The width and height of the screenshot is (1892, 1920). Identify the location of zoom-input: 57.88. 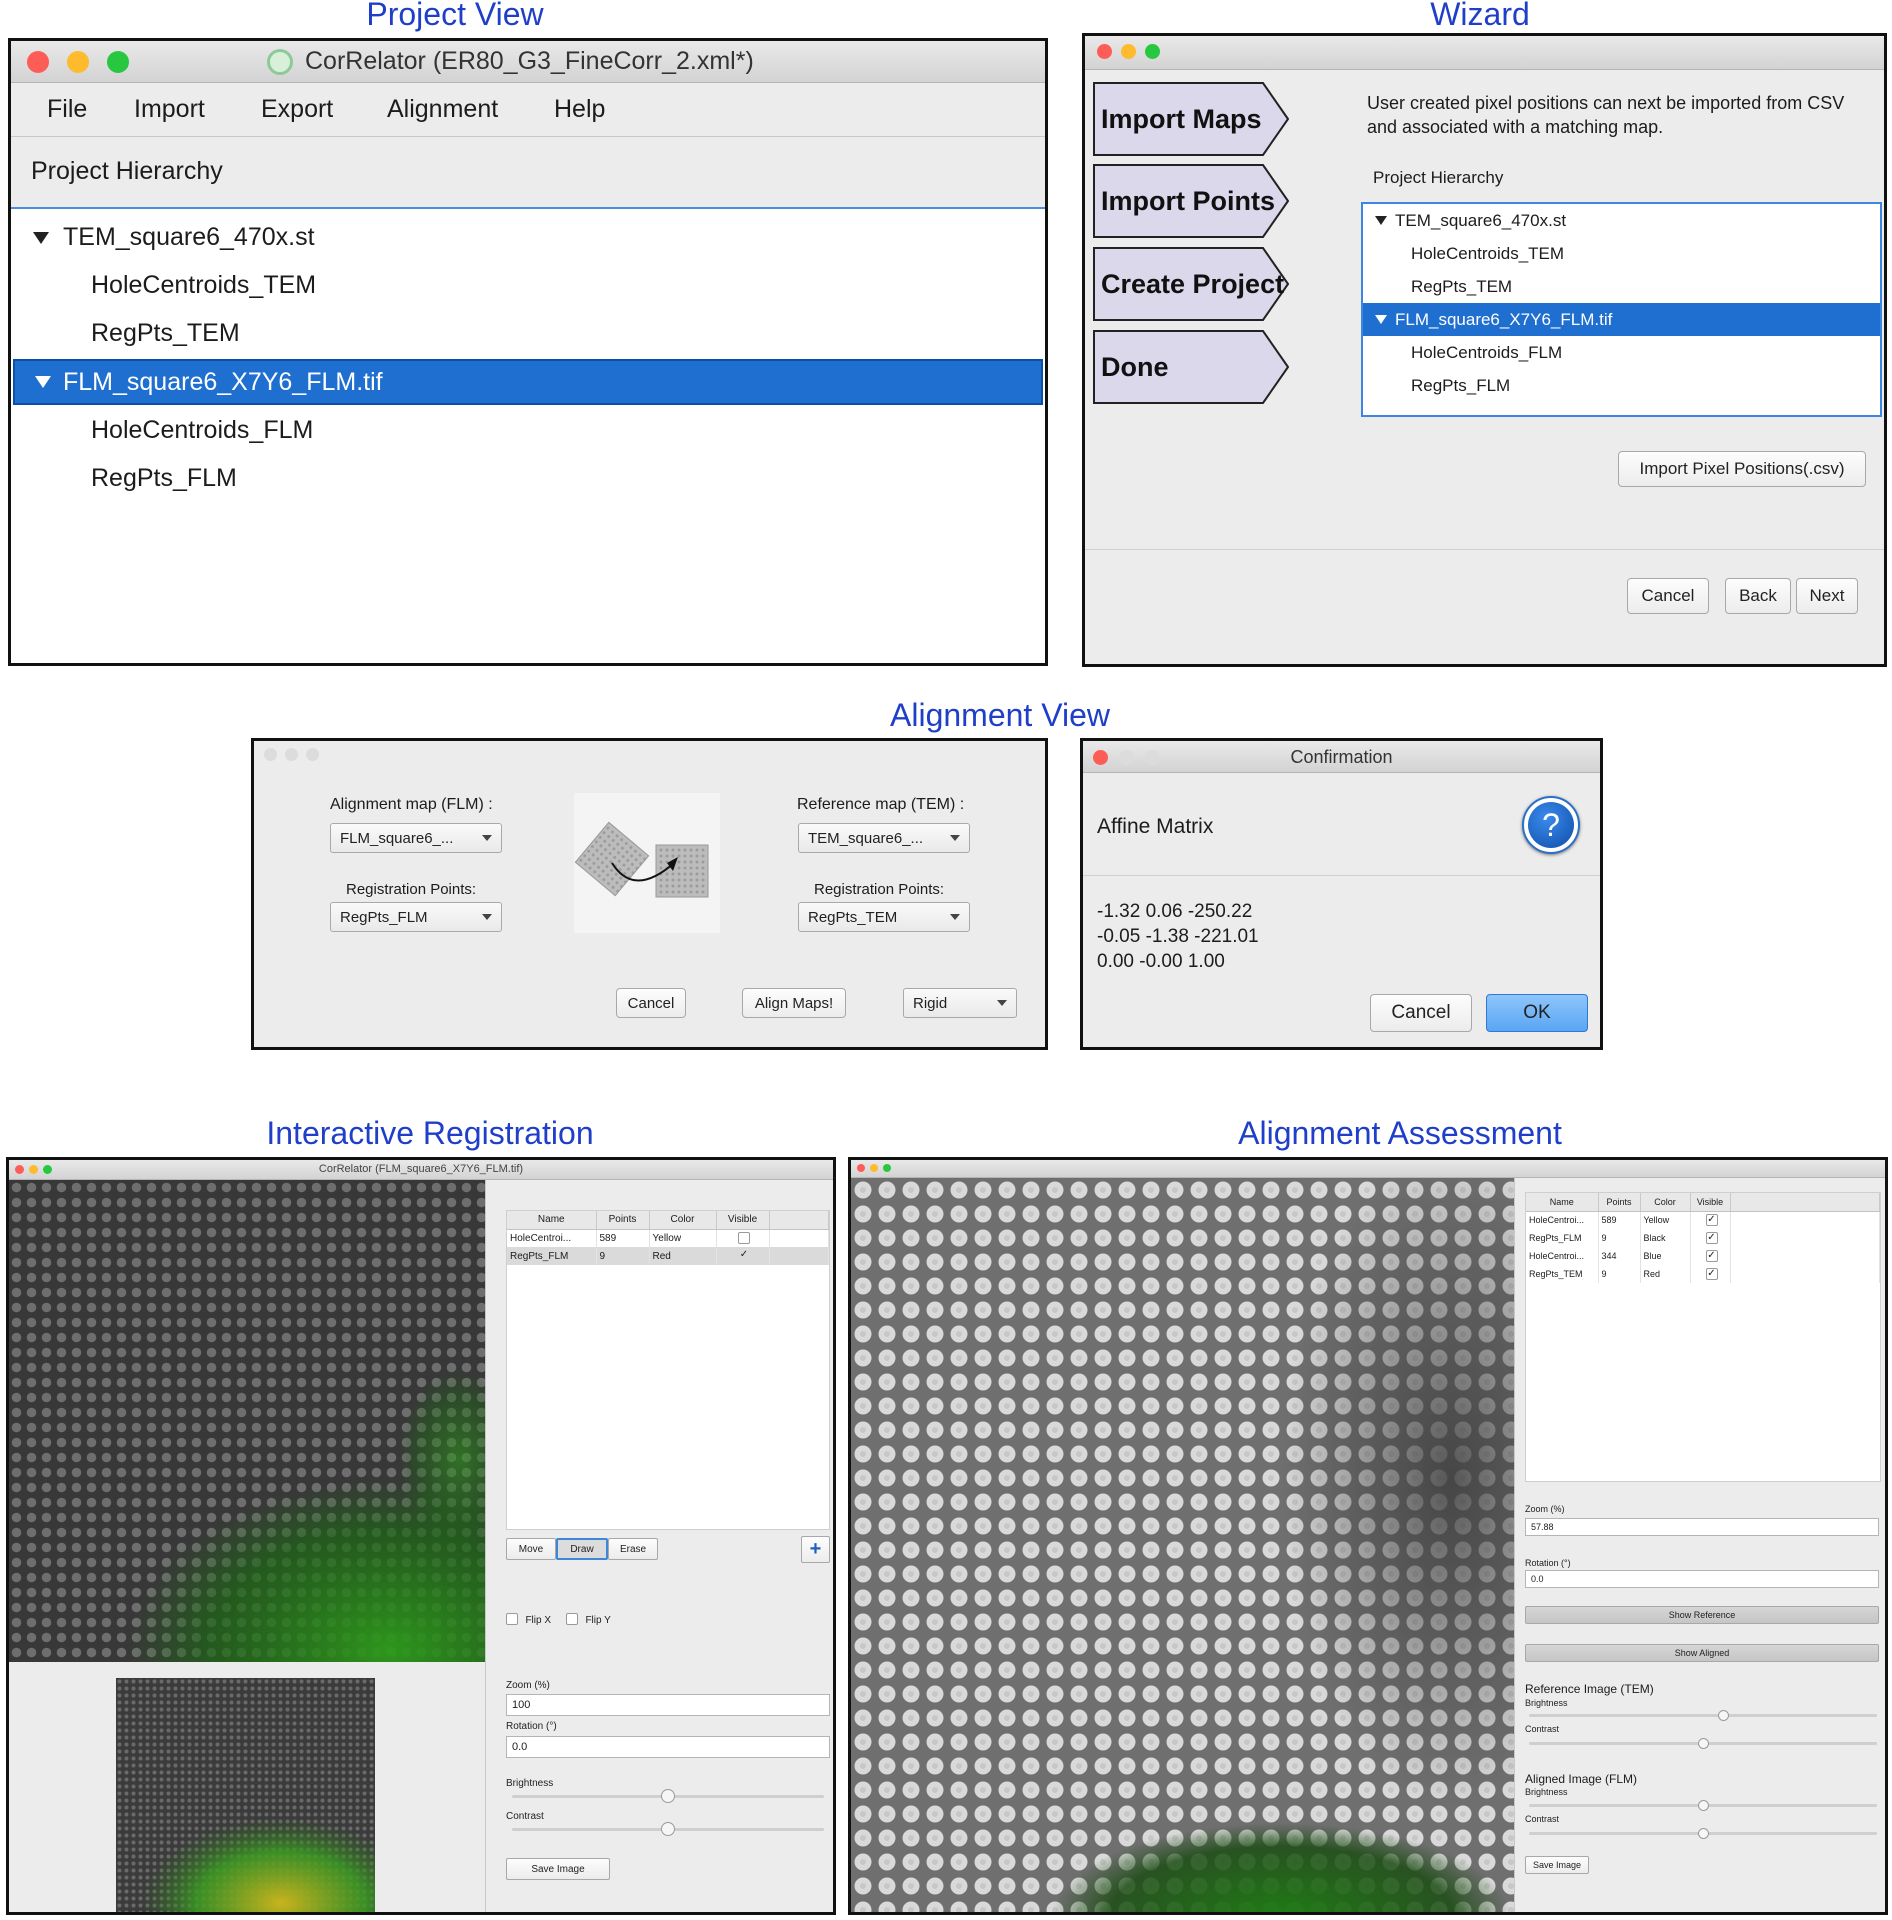
(1702, 1527).